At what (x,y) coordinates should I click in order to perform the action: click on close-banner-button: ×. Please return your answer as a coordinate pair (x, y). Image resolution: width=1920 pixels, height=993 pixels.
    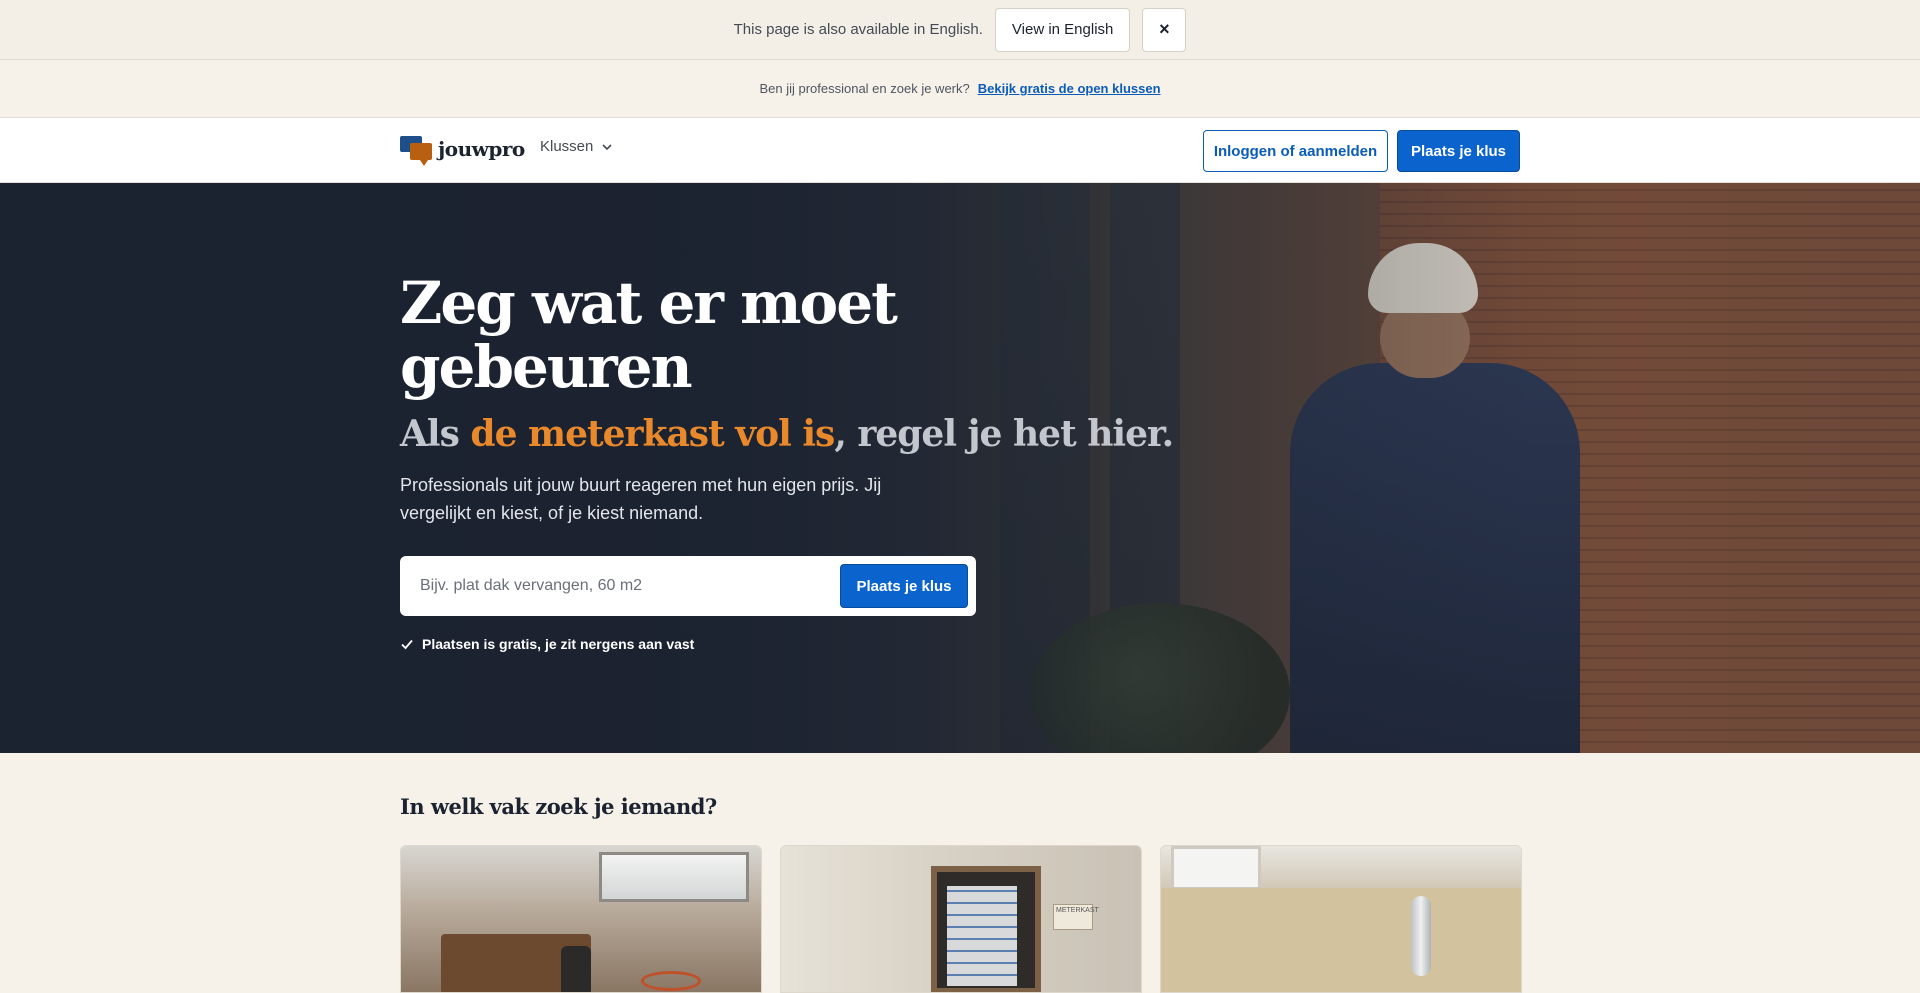
    Looking at the image, I should click on (1164, 29).